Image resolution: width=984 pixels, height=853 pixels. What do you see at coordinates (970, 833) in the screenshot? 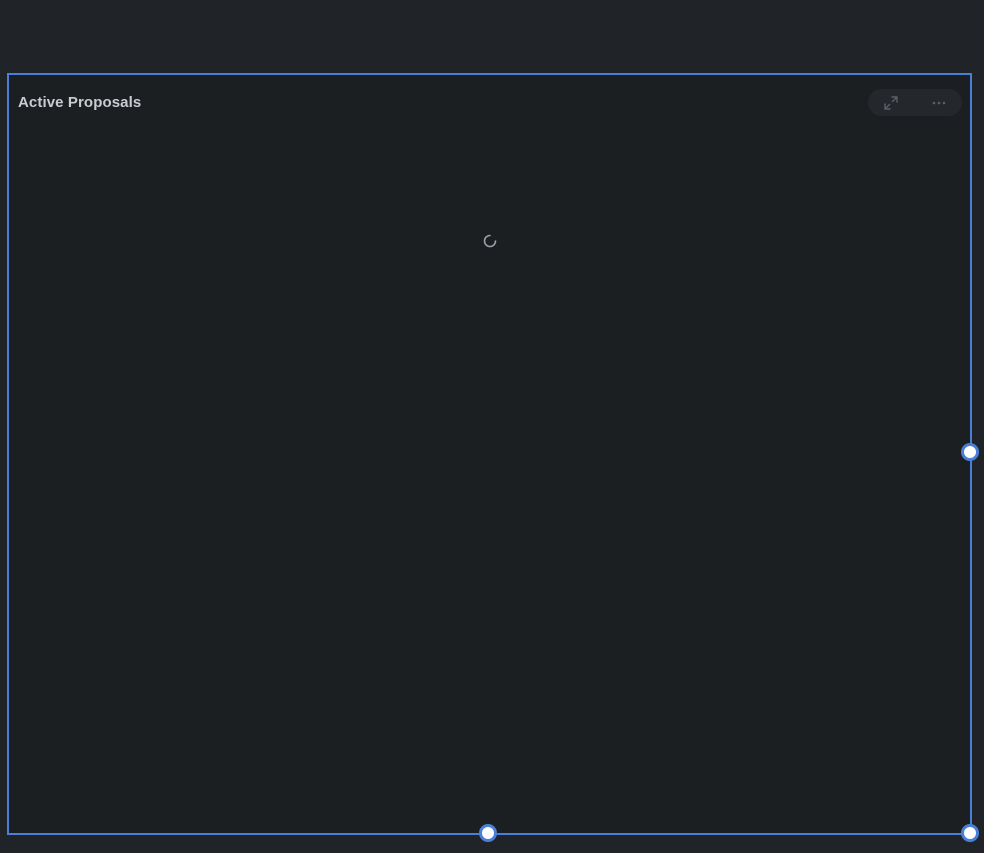
I see `resize-handle-bottom-right` at bounding box center [970, 833].